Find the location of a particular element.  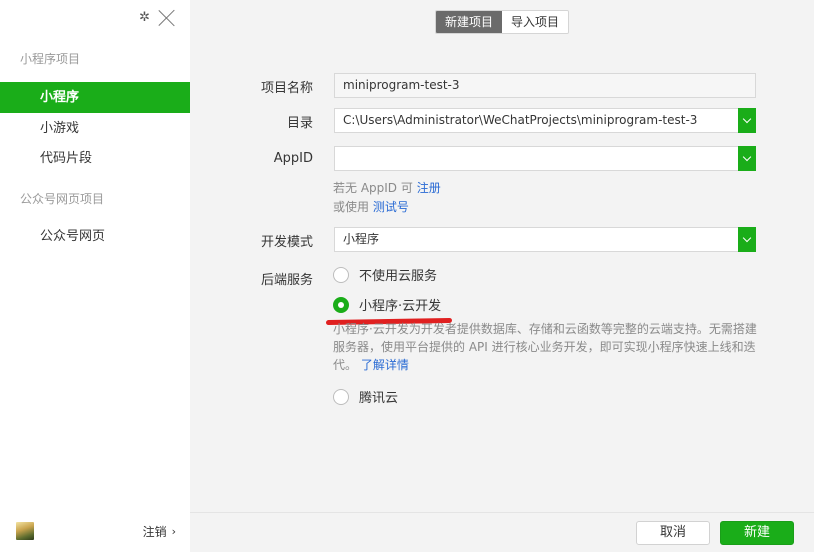

avatar is located at coordinates (25, 531).